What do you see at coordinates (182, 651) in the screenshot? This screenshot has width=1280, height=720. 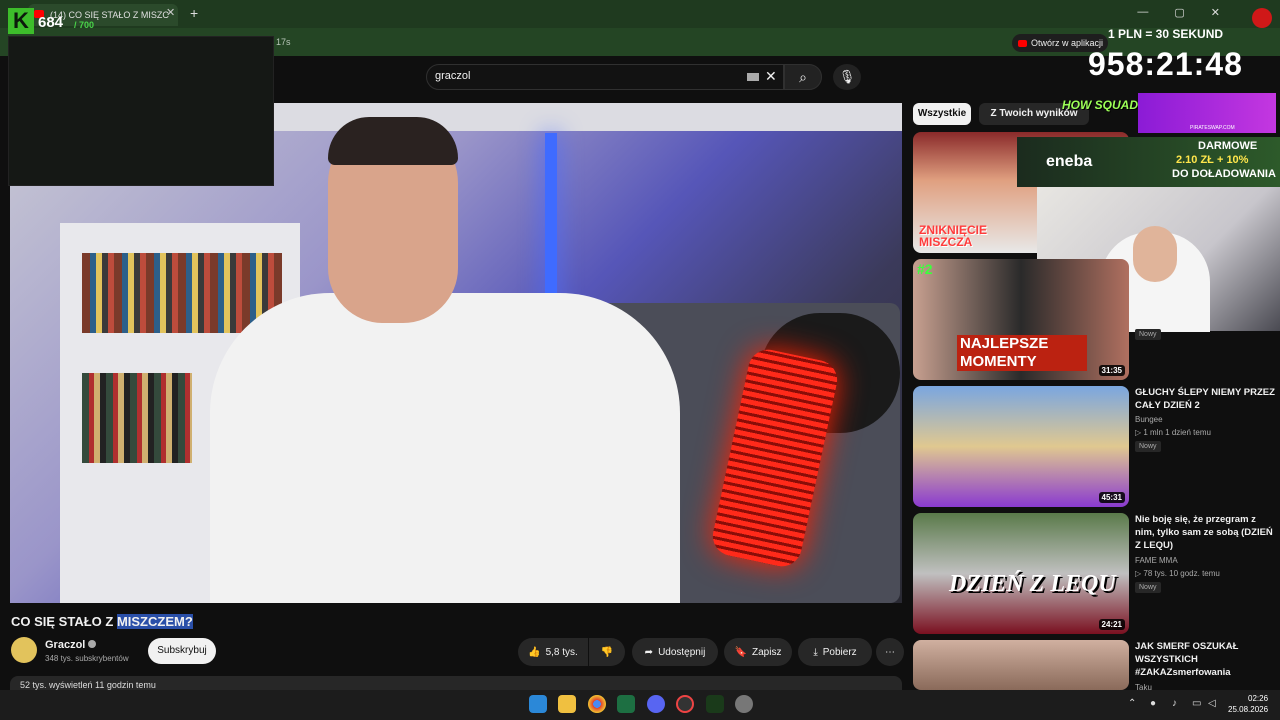 I see `subscribe-button: Subskrybuj` at bounding box center [182, 651].